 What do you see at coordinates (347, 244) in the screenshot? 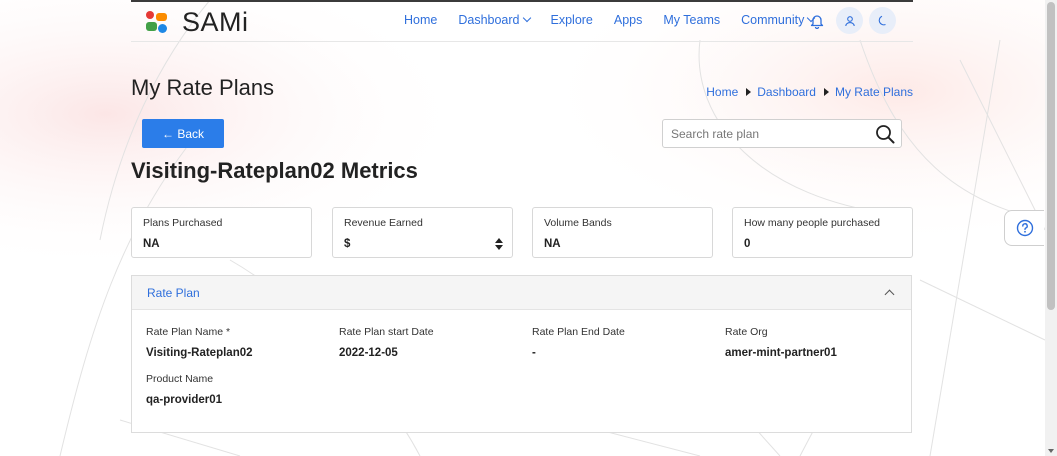
I see `metric-value: $` at bounding box center [347, 244].